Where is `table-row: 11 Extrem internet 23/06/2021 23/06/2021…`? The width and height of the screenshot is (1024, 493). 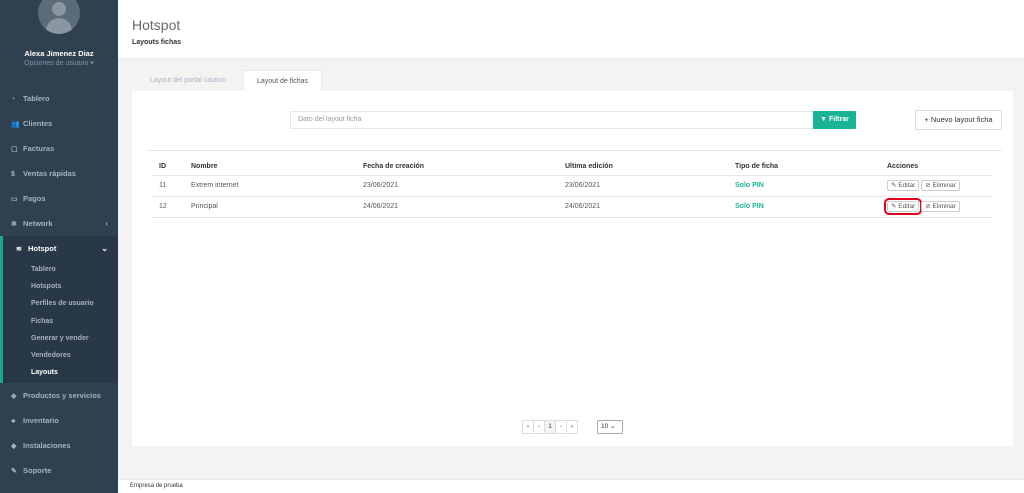 table-row: 11 Extrem internet 23/06/2021 23/06/2021… is located at coordinates (572, 186).